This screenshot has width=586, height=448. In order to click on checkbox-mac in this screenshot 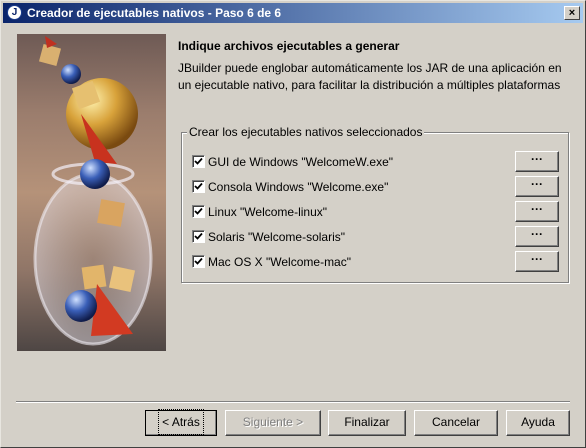, I will do `click(198, 261)`.